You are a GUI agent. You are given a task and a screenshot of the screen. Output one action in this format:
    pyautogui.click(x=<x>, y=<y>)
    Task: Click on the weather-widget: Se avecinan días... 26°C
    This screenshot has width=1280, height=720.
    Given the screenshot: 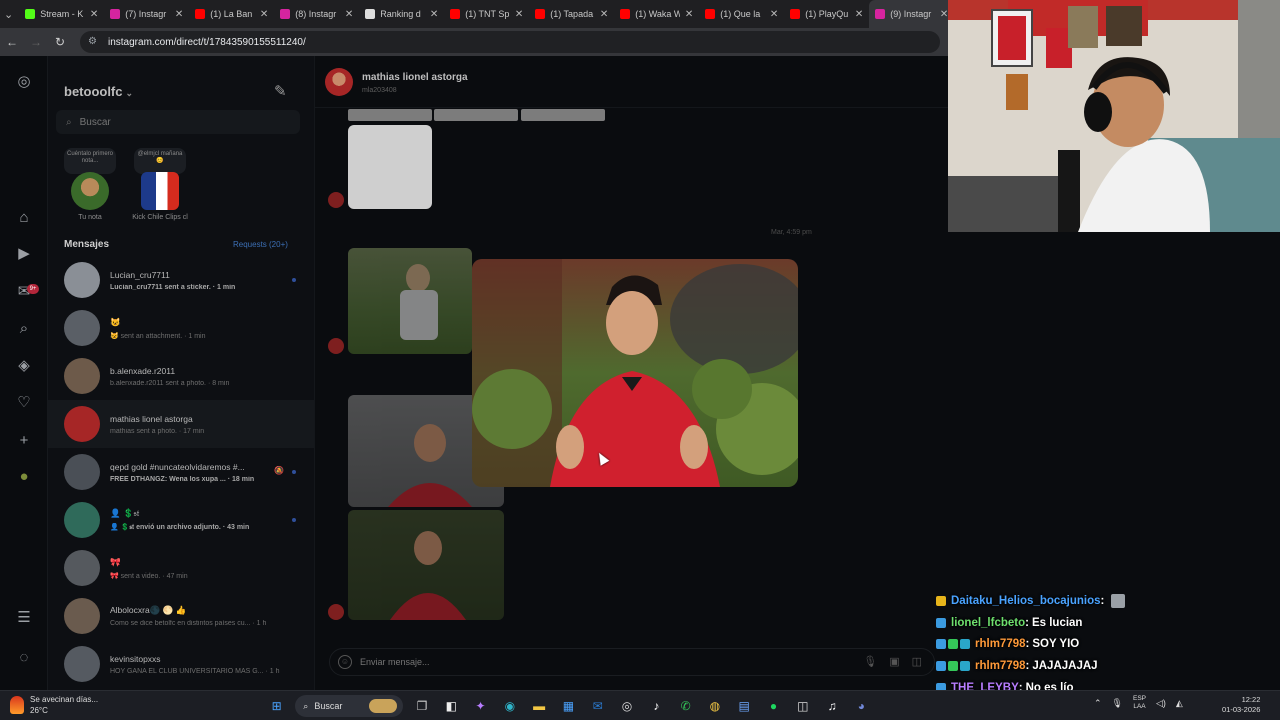 What is the action you would take?
    pyautogui.click(x=54, y=705)
    